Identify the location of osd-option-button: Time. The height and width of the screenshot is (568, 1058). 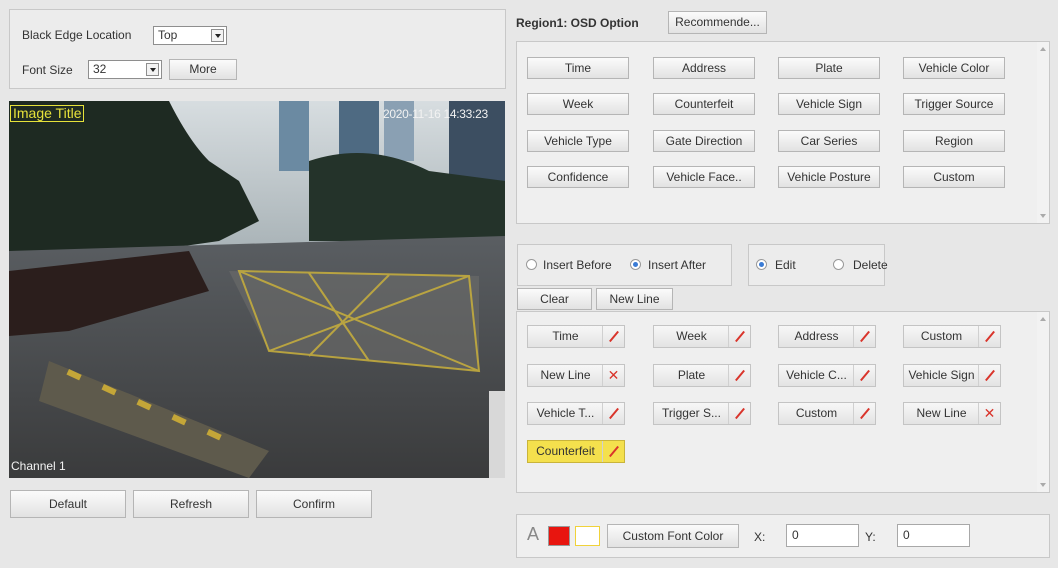
(578, 68).